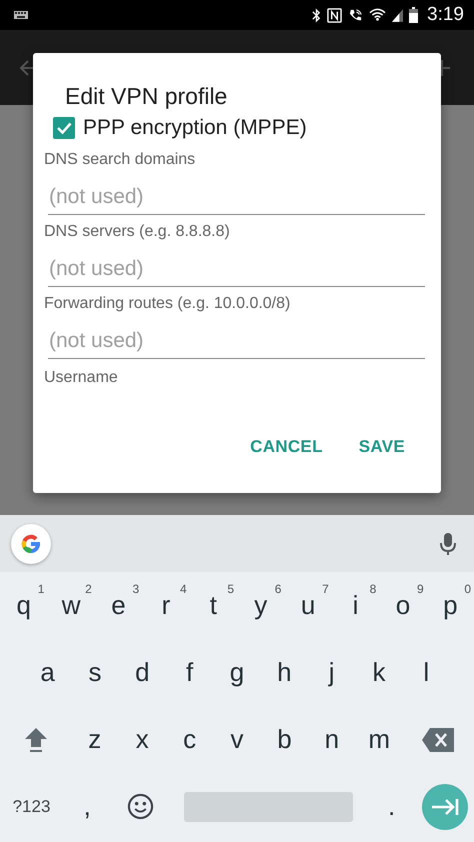 Image resolution: width=474 pixels, height=842 pixels. What do you see at coordinates (448, 544) in the screenshot?
I see `microphone-icon` at bounding box center [448, 544].